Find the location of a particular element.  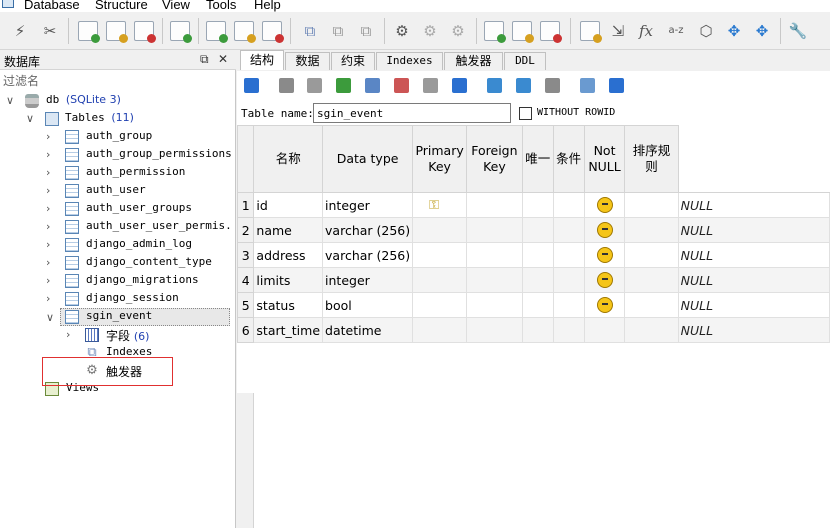

table-row: 1 id integer ⚿ NULL is located at coordinates (533, 205).